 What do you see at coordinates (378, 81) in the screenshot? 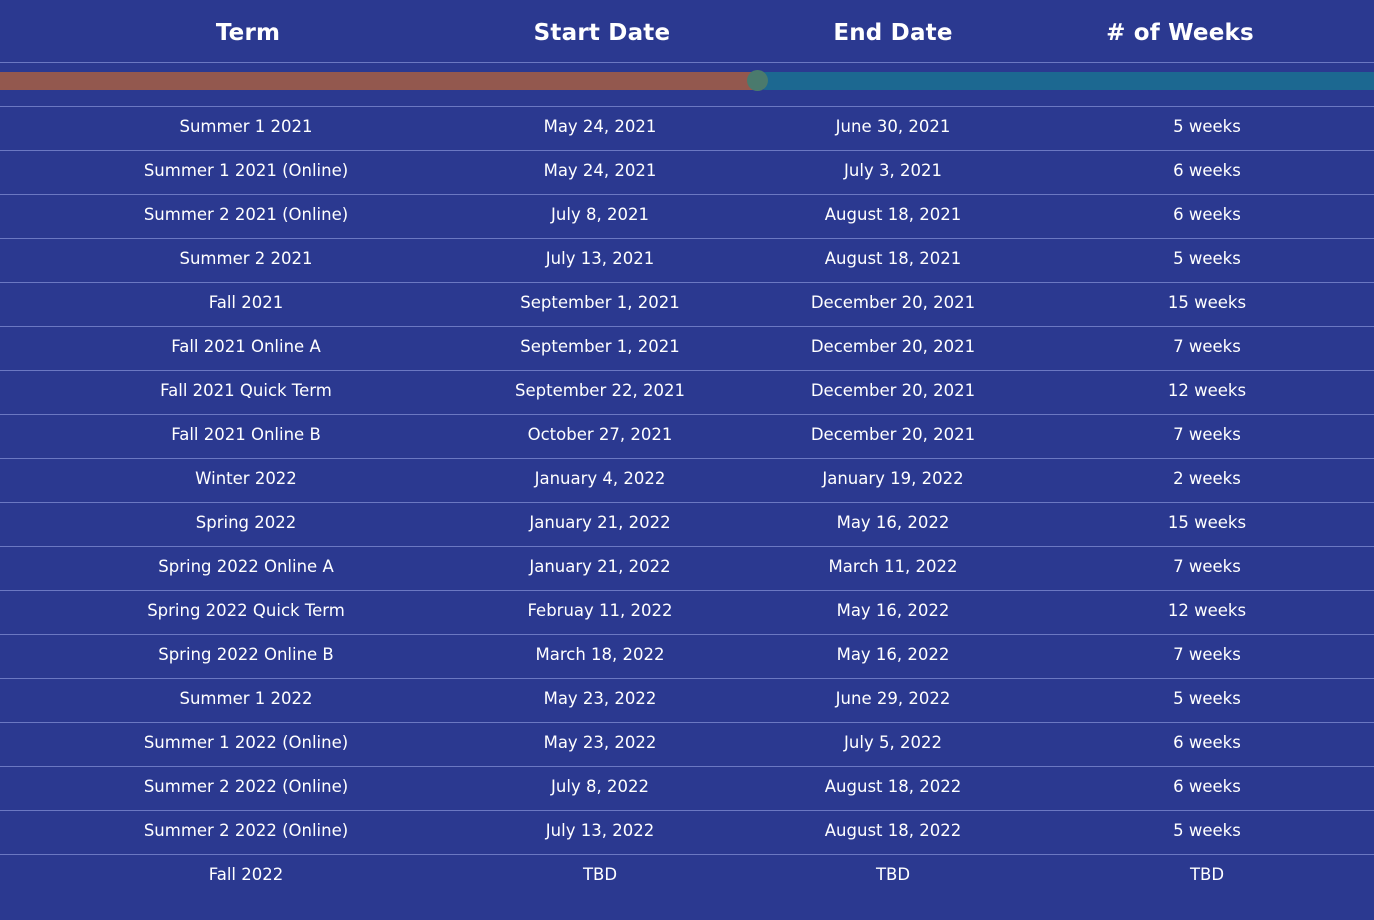
I see `progress-filled` at bounding box center [378, 81].